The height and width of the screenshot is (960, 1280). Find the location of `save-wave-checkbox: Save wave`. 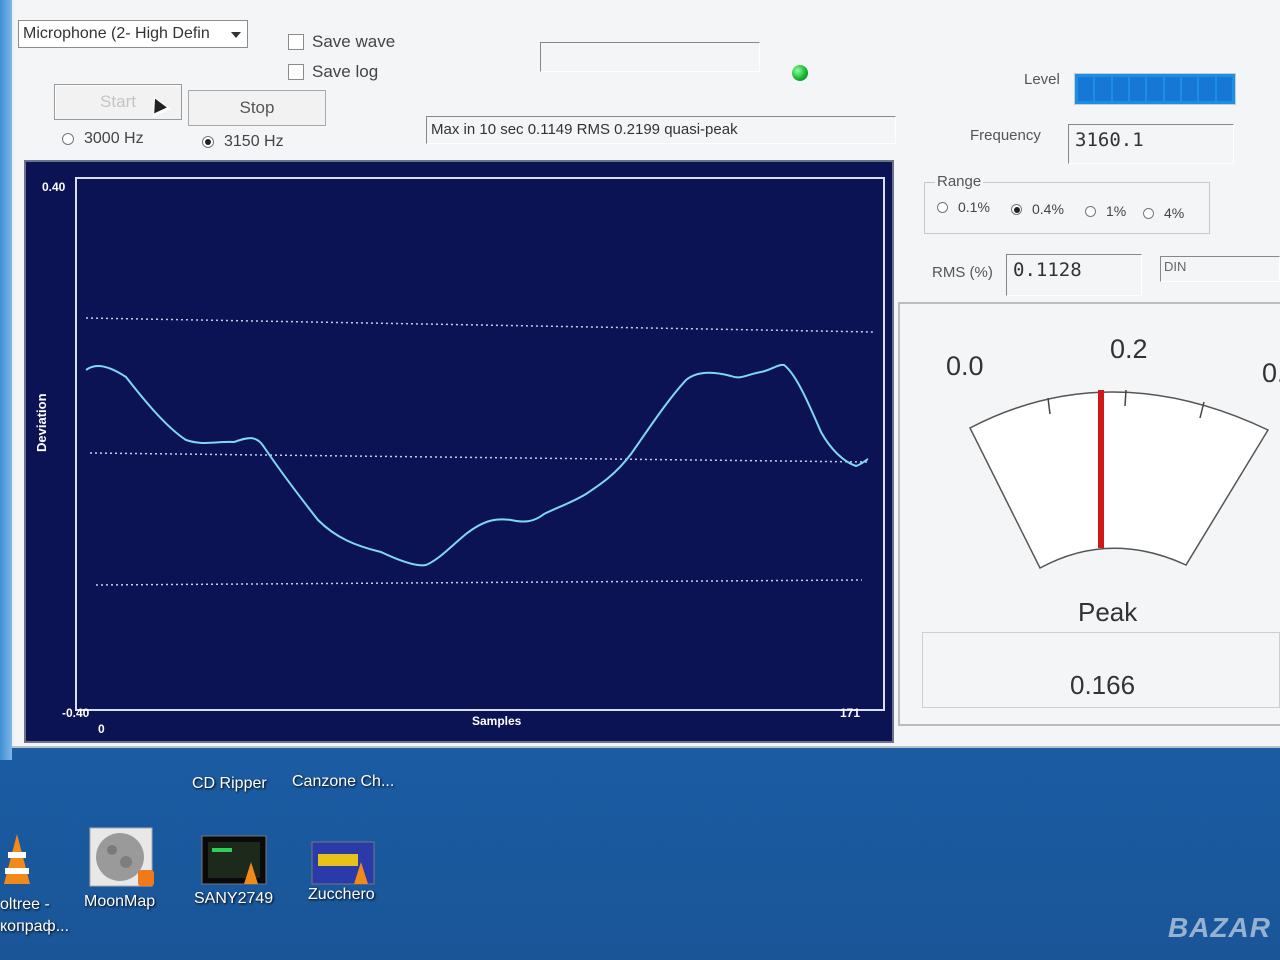

save-wave-checkbox: Save wave is located at coordinates (341, 42).